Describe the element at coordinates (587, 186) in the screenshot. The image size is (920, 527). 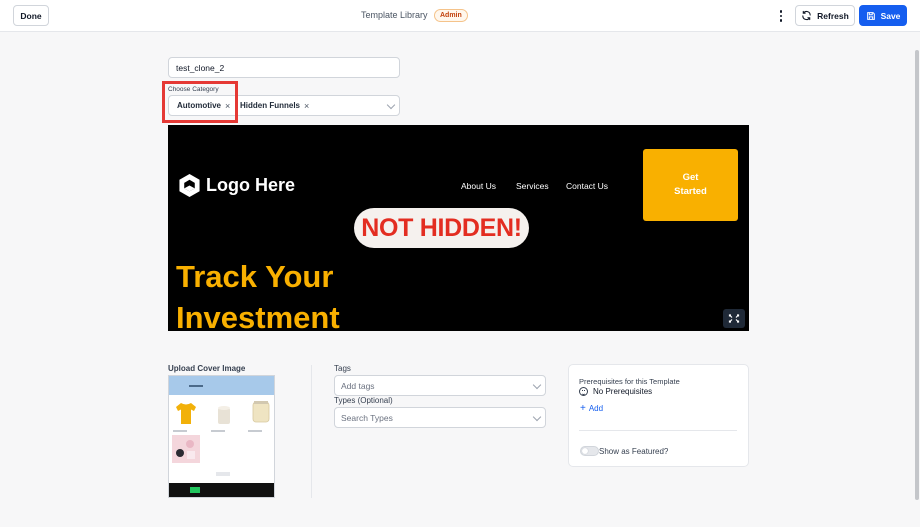
I see `nav-link-contact: Contact Us` at that location.